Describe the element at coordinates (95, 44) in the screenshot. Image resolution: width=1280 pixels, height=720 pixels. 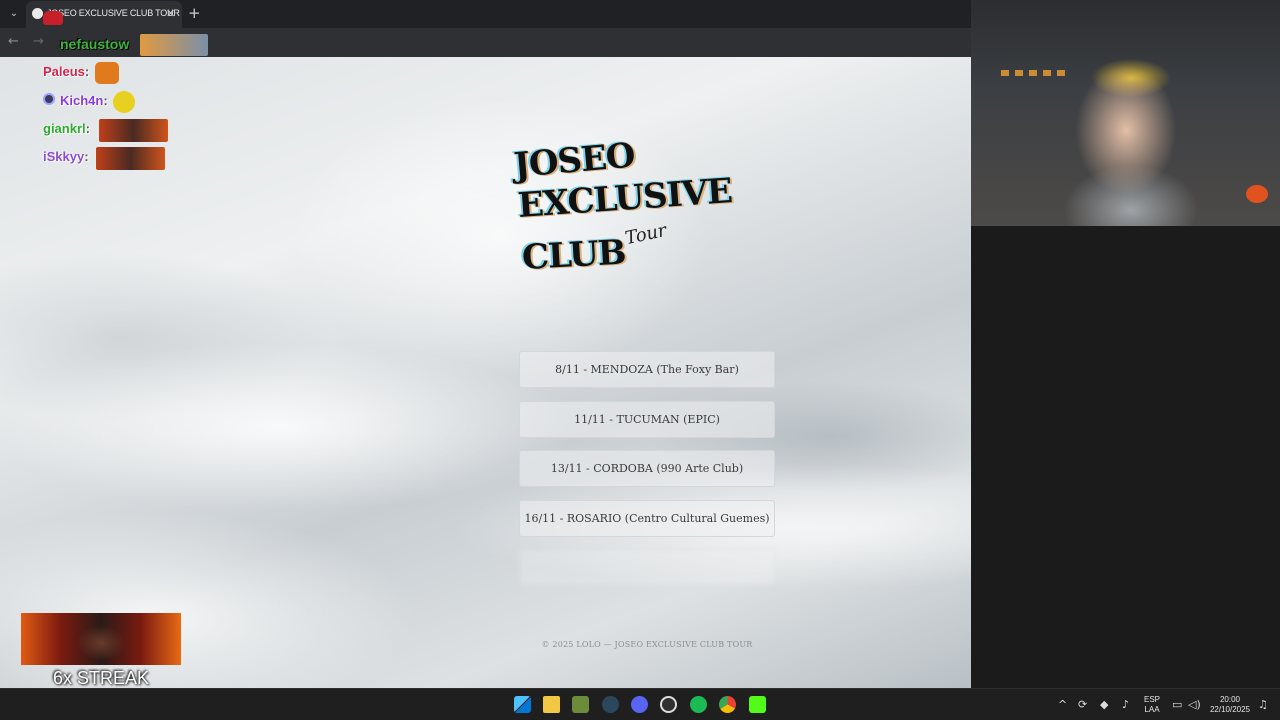
I see `chat-username: nefaustow` at that location.